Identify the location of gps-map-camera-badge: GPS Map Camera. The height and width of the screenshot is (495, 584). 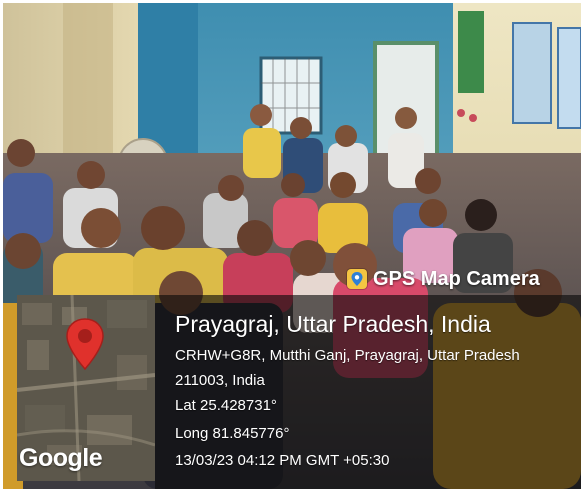
(464, 279).